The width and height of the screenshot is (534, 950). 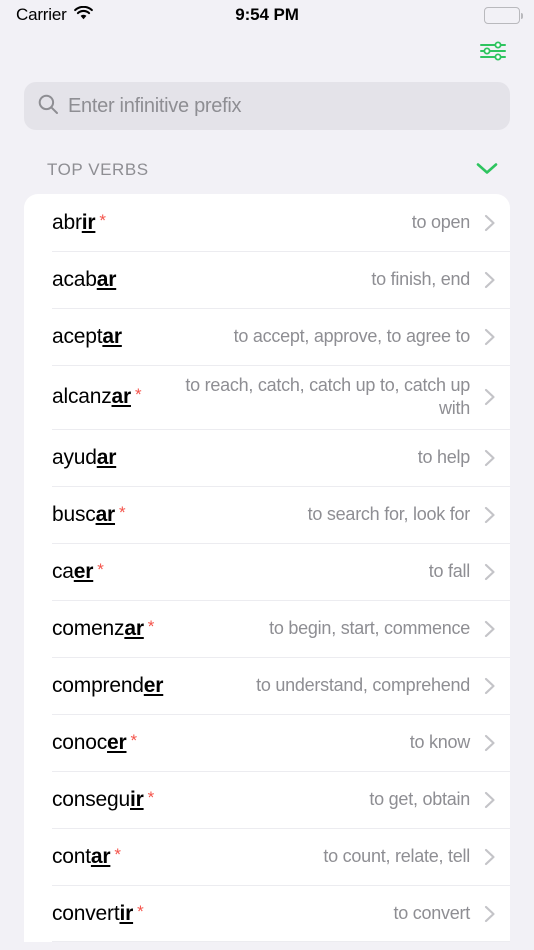 I want to click on verb-infinitive: contar *, so click(x=86, y=857).